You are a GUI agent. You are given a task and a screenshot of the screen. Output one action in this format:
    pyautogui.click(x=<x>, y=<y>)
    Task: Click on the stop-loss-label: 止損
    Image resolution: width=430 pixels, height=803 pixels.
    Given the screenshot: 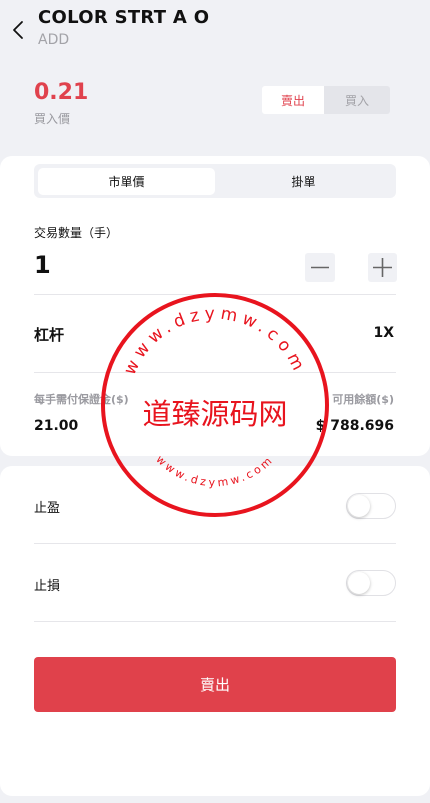 What is the action you would take?
    pyautogui.click(x=47, y=586)
    